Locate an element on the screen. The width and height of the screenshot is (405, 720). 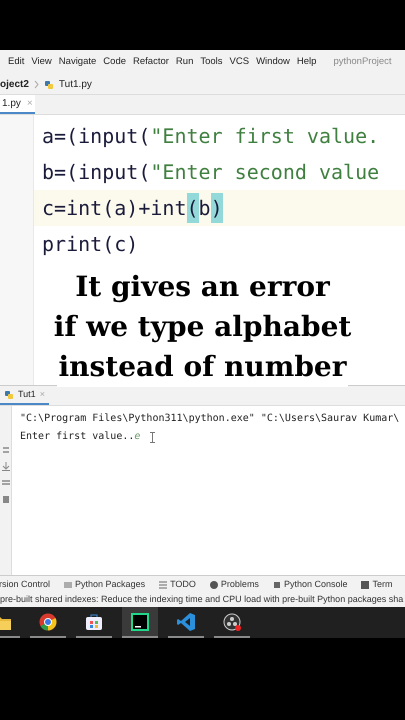
tool-window-button: Python Packages is located at coordinates (105, 585).